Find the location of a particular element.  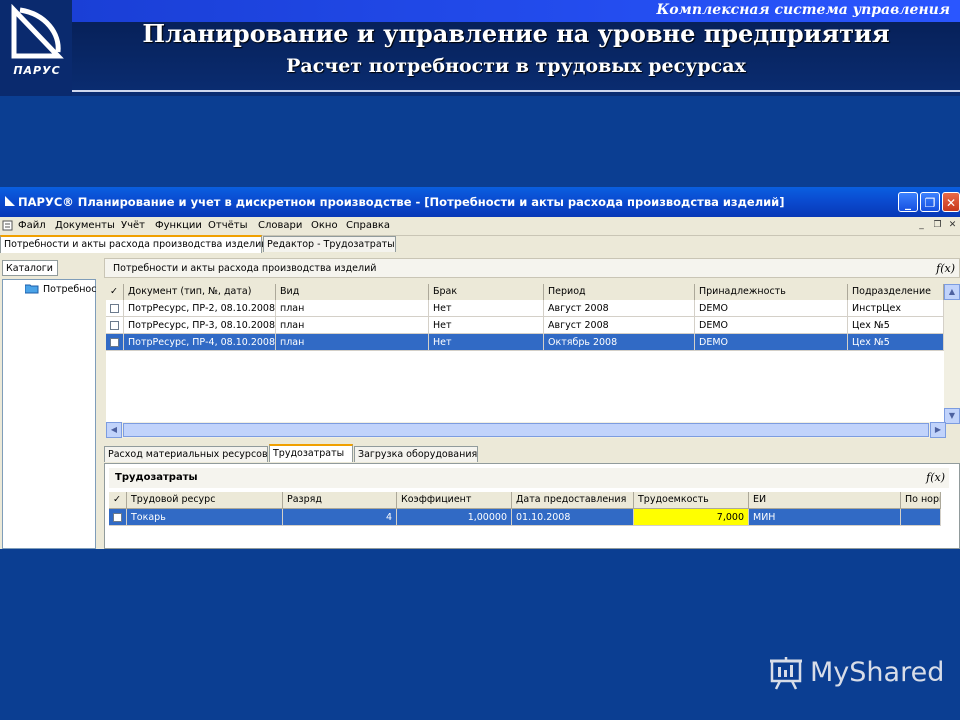

mdi-close-icon: ✕ is located at coordinates (952, 225).